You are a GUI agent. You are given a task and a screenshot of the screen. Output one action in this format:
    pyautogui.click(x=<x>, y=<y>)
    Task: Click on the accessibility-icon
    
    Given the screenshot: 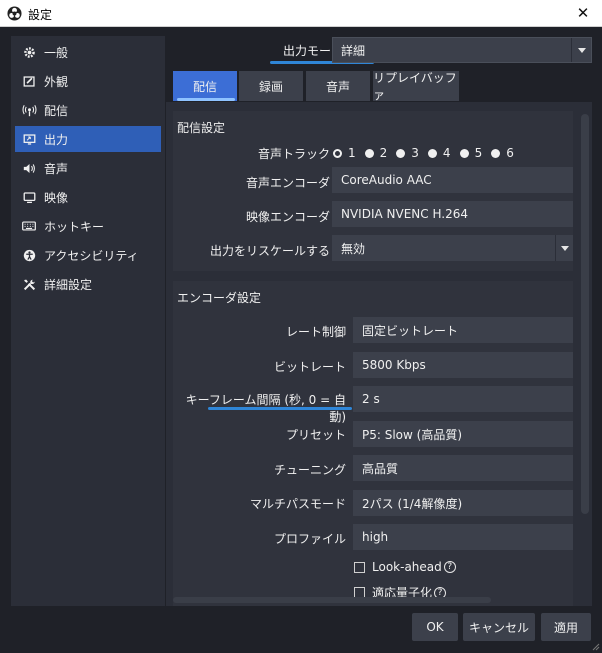 What is the action you would take?
    pyautogui.click(x=29, y=255)
    